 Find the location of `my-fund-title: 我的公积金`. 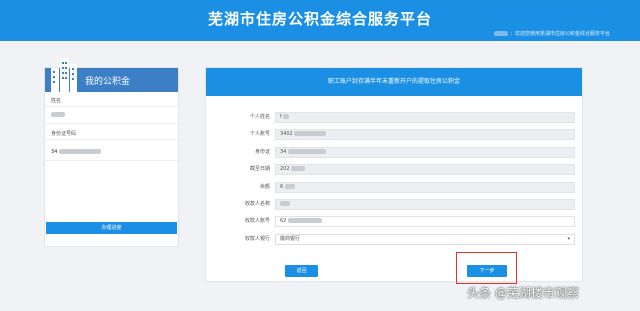

my-fund-title: 我的公积金 is located at coordinates (108, 82).